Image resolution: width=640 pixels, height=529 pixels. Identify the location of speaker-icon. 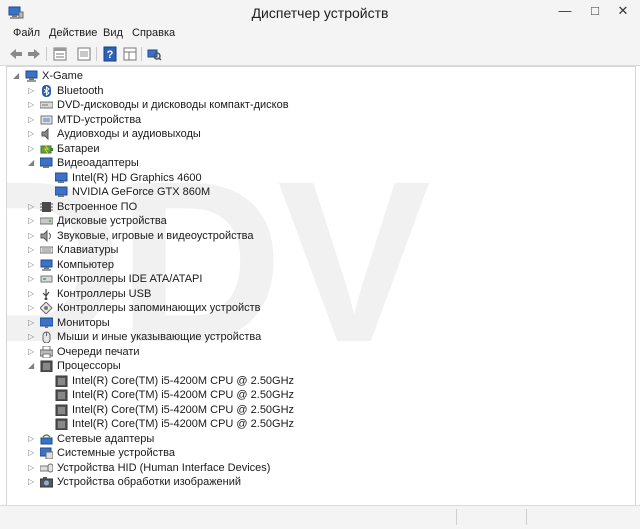
(45, 134).